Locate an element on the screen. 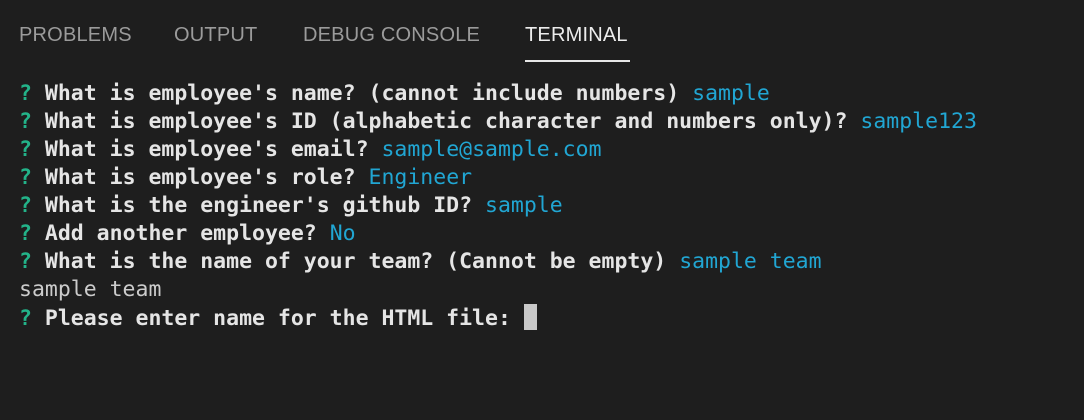 This screenshot has width=1084, height=420. answer-text: sample123 is located at coordinates (918, 121).